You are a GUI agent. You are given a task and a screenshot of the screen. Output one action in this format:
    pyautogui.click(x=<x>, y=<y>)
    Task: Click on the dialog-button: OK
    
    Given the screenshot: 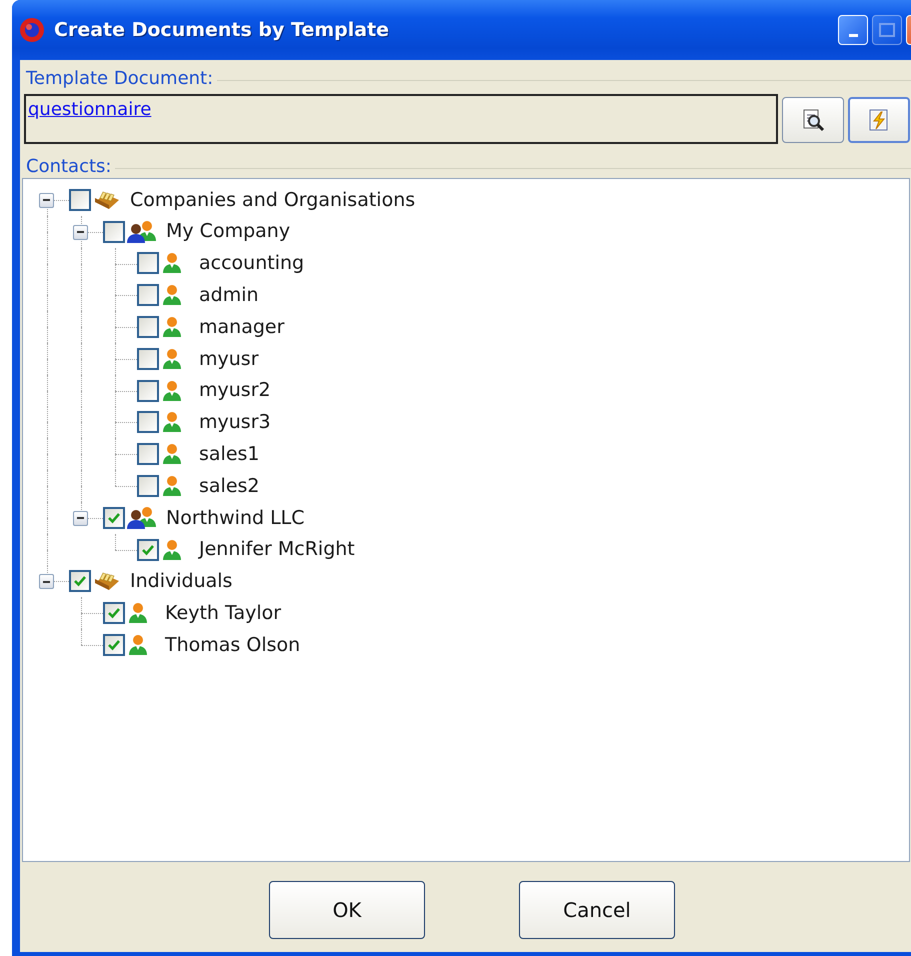 What is the action you would take?
    pyautogui.click(x=347, y=910)
    